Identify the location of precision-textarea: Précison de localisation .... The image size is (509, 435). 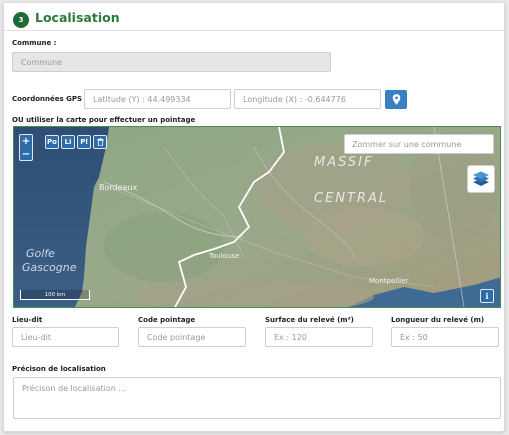
(257, 398).